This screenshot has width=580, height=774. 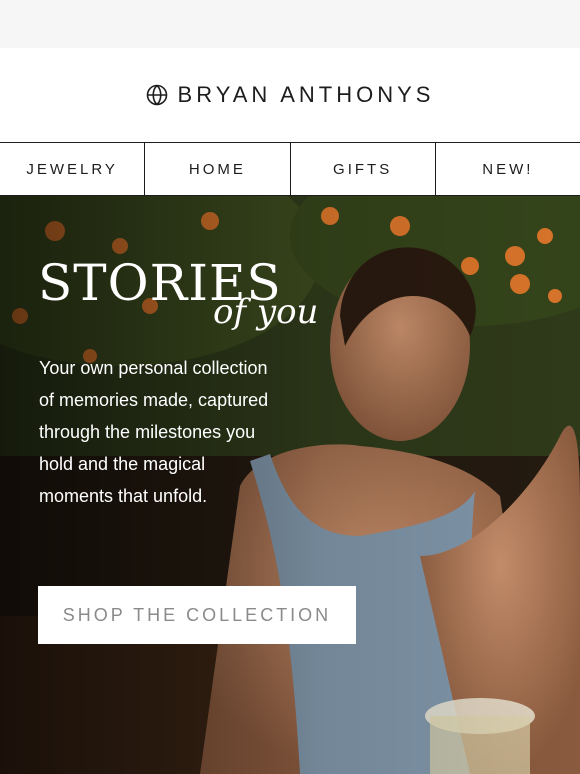 I want to click on hero-headline-script: of you, so click(x=266, y=312).